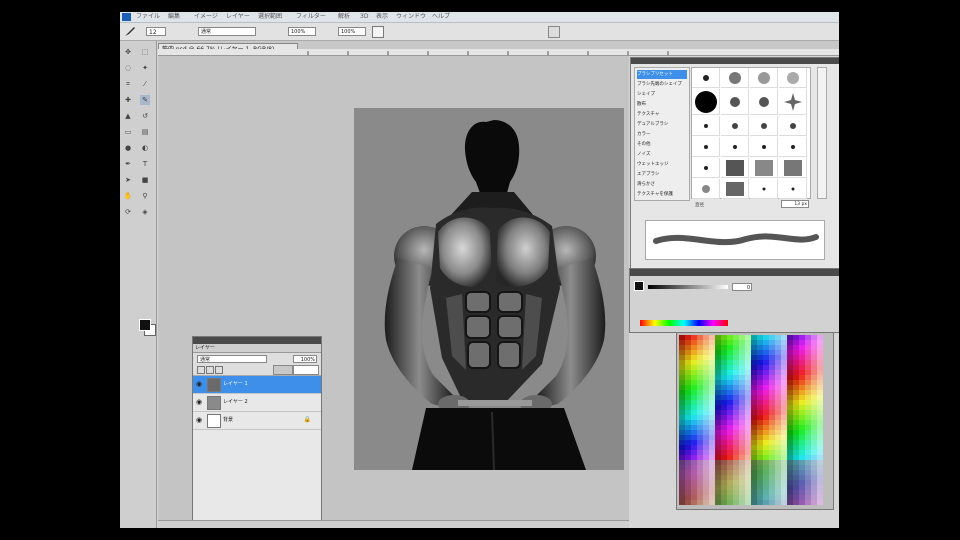 This screenshot has width=960, height=540. I want to click on menu-filter: フィルター, so click(311, 17).